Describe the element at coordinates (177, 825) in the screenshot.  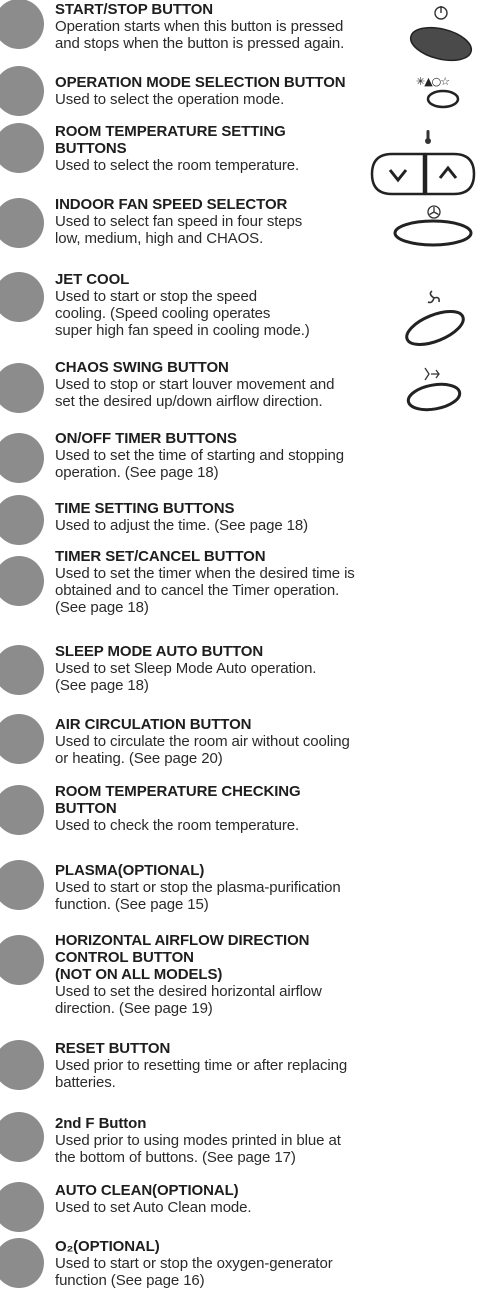
I see `entry-desc-line: Used to check the room temperature.` at that location.